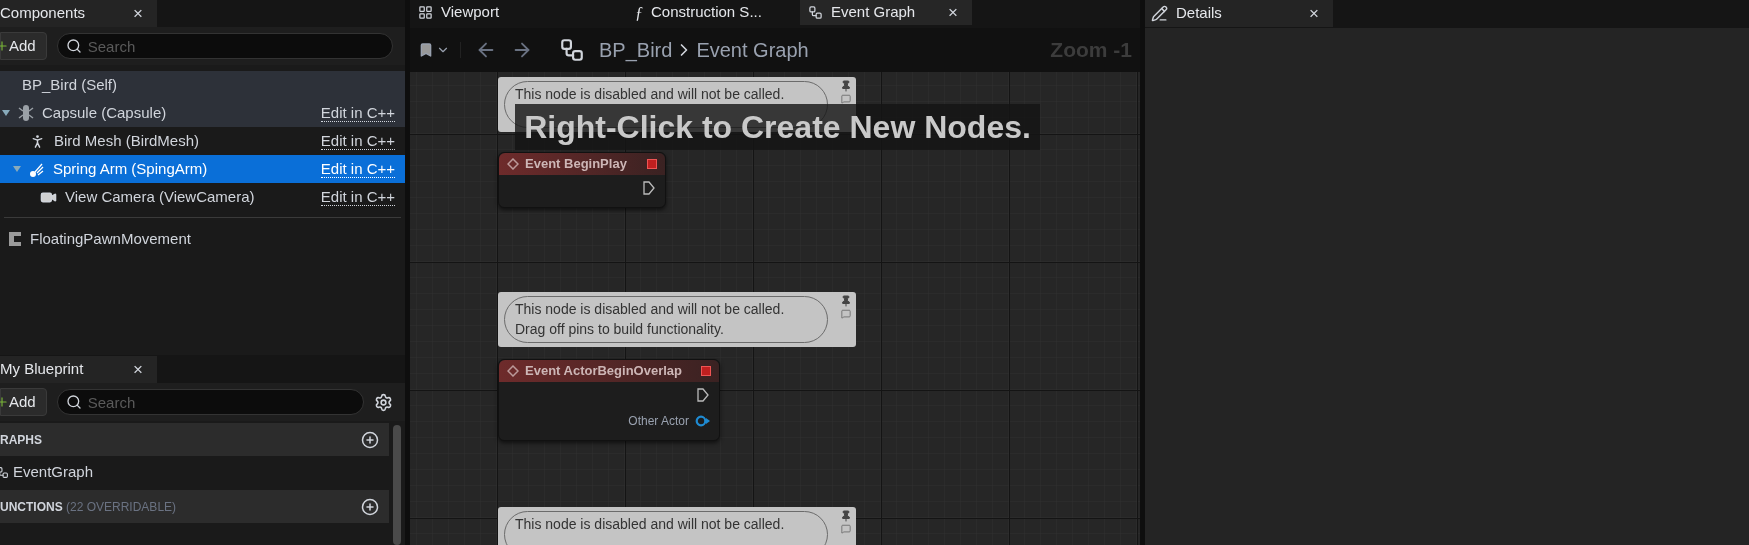 This screenshot has width=1749, height=545. I want to click on panel-tab: Details ×, so click(1239, 13).